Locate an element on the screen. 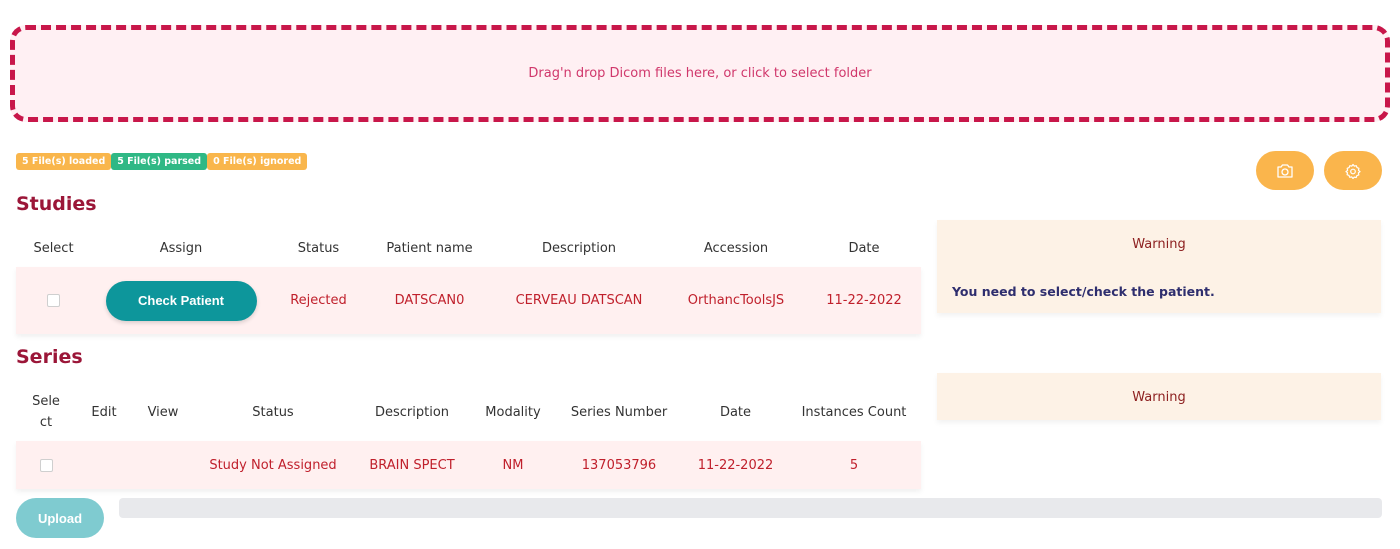 This screenshot has width=1400, height=549. upload-button: Upload is located at coordinates (60, 518).